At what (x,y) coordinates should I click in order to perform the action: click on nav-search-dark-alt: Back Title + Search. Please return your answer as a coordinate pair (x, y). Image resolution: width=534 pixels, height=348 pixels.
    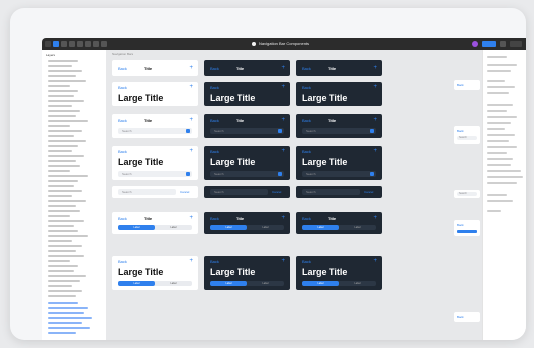
    Looking at the image, I should click on (339, 126).